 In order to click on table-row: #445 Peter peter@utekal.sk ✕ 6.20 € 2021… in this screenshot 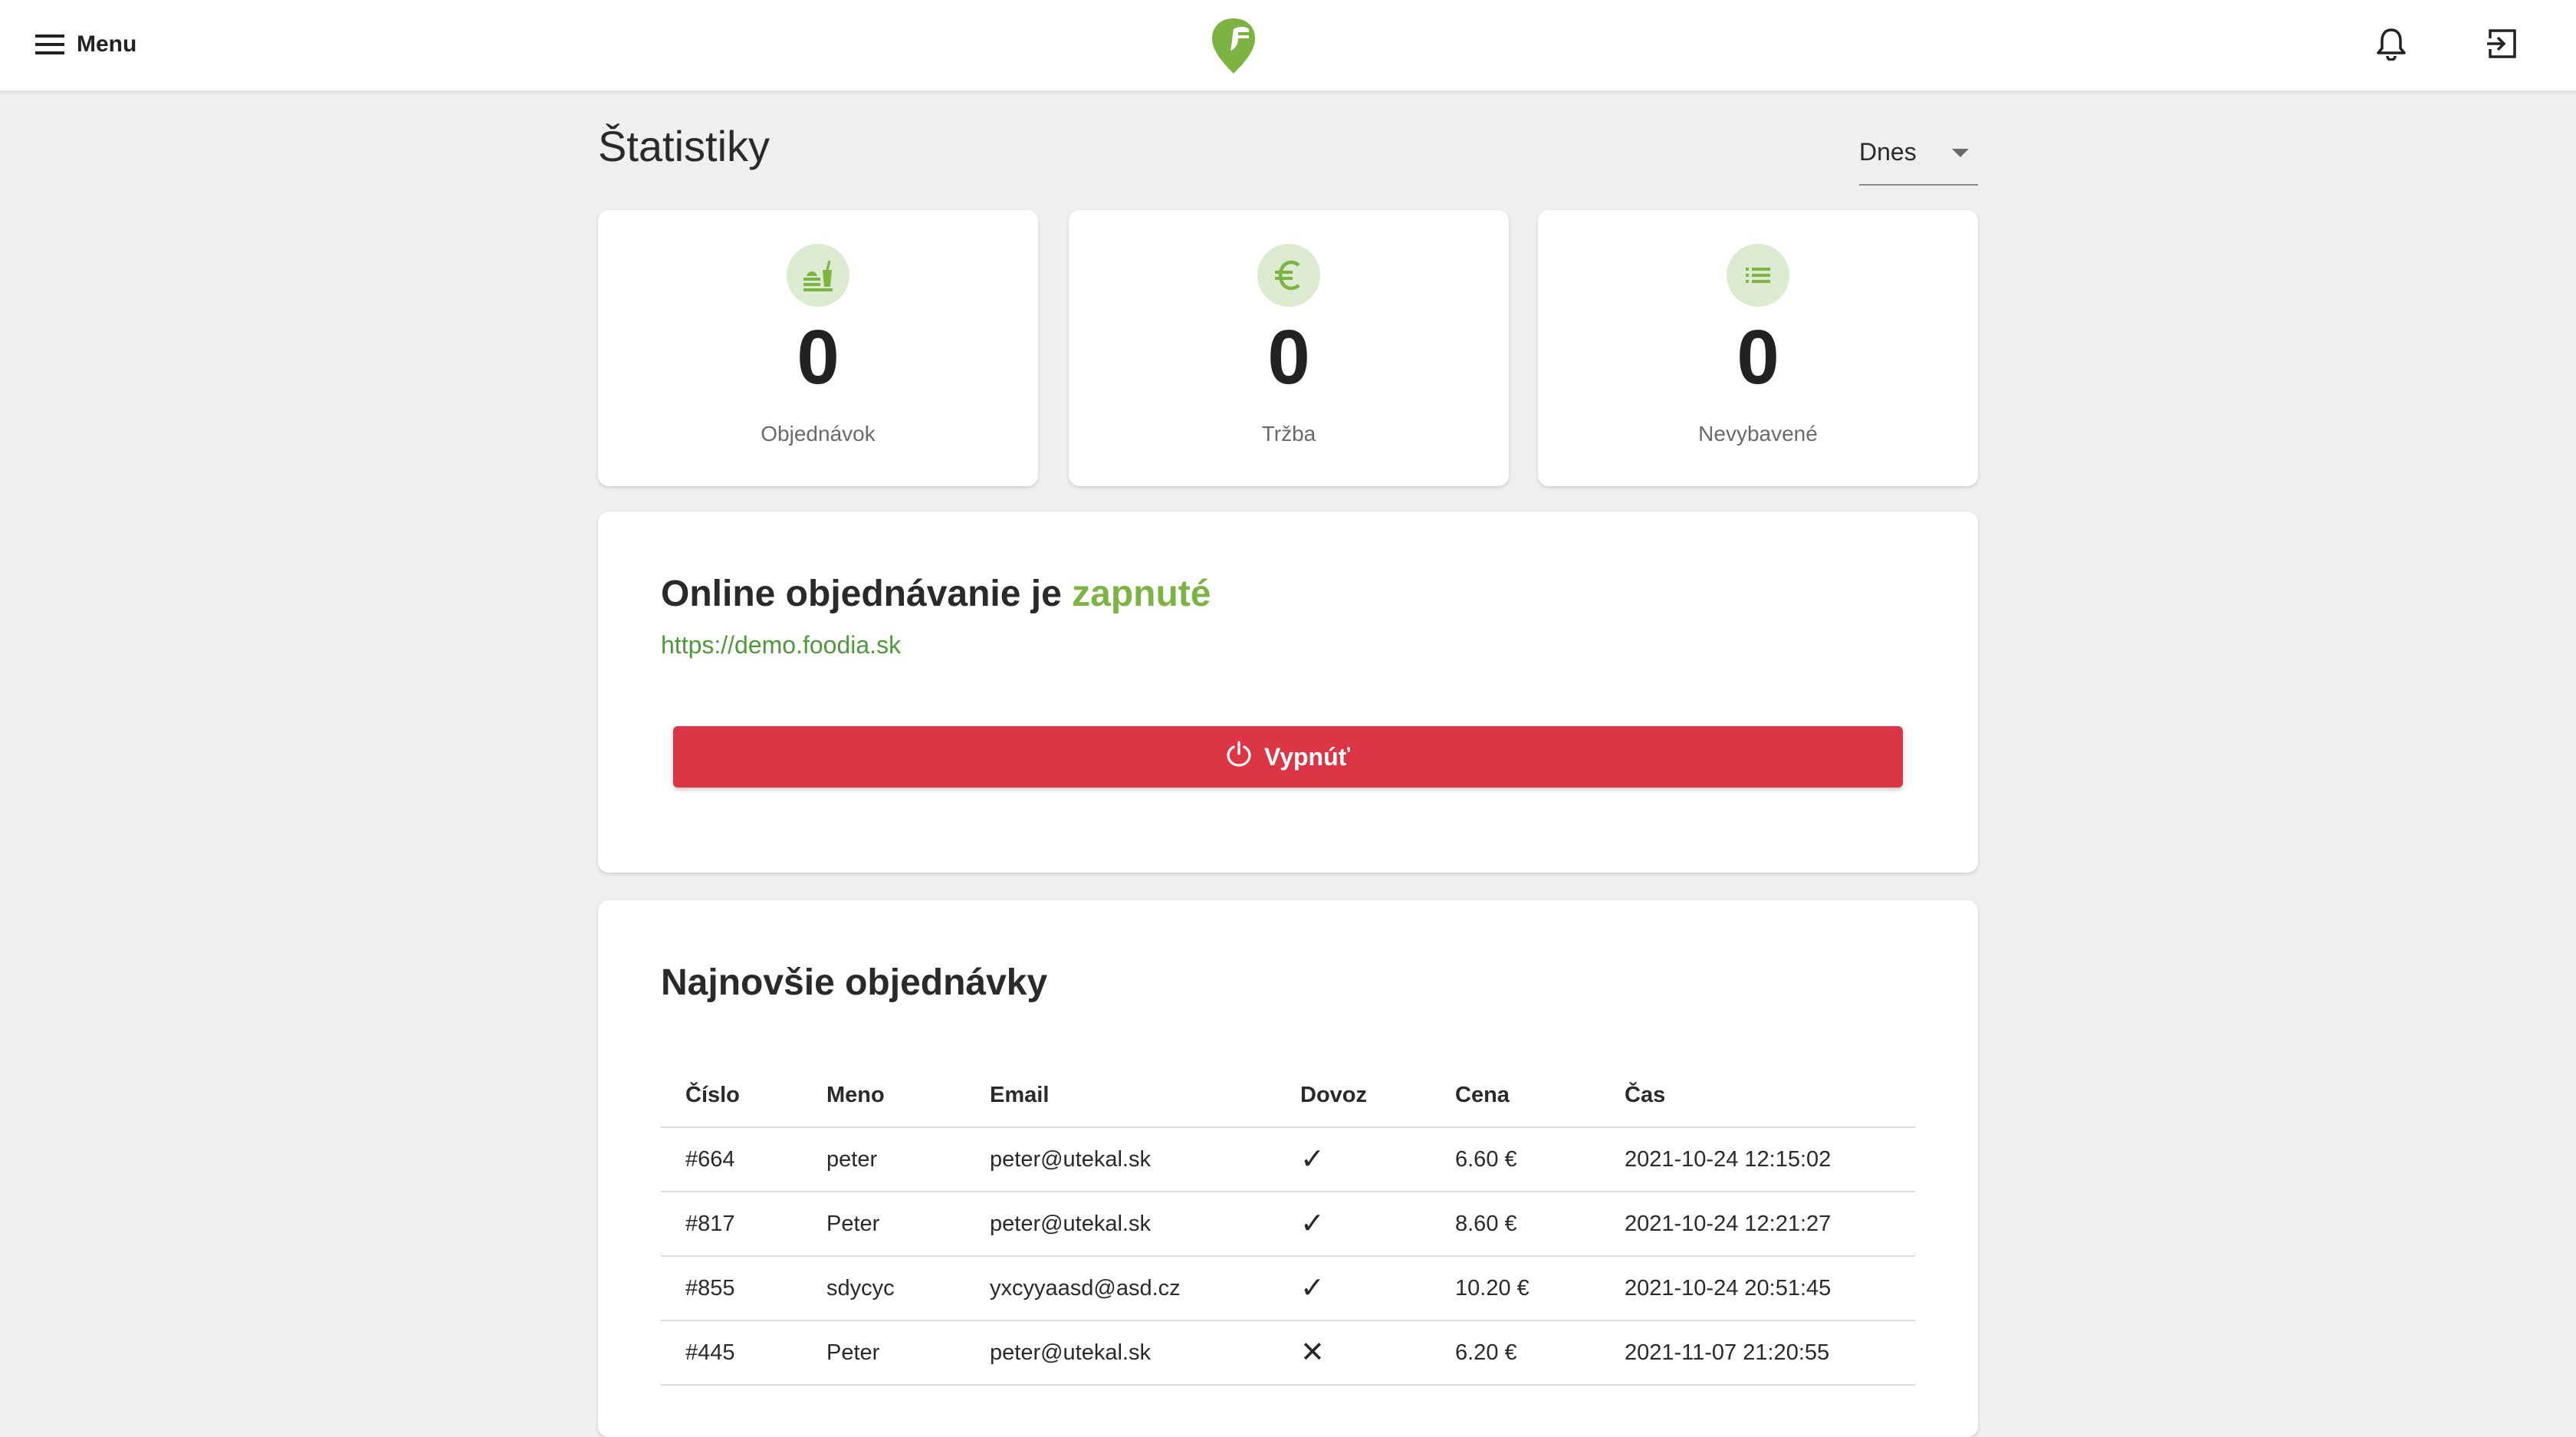, I will do `click(1288, 1353)`.